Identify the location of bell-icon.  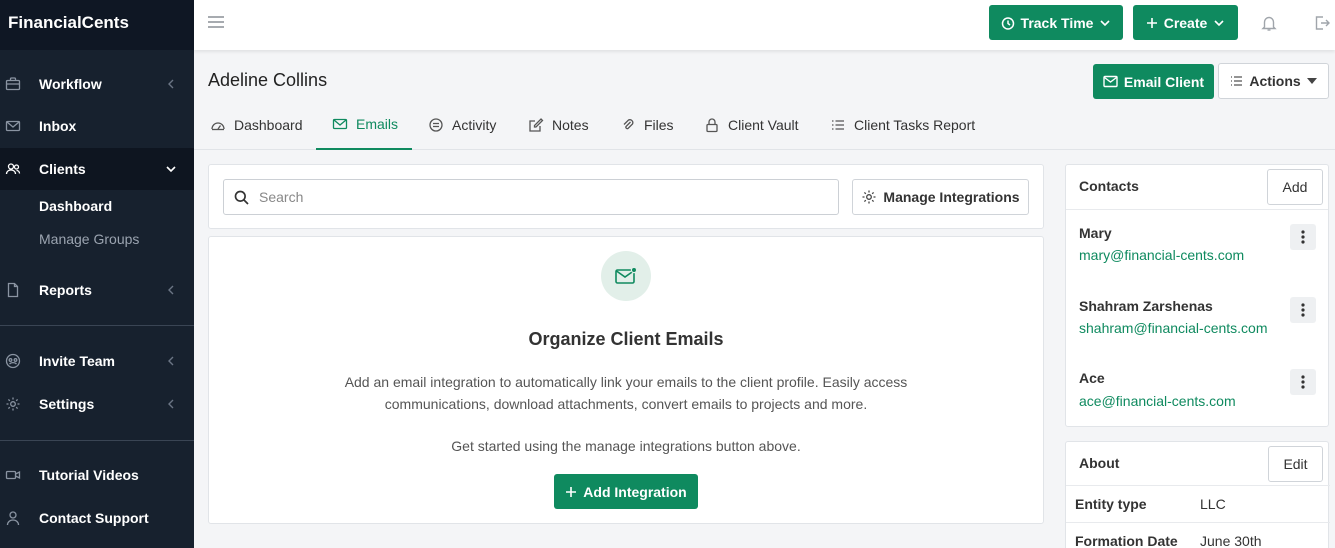
(1269, 23).